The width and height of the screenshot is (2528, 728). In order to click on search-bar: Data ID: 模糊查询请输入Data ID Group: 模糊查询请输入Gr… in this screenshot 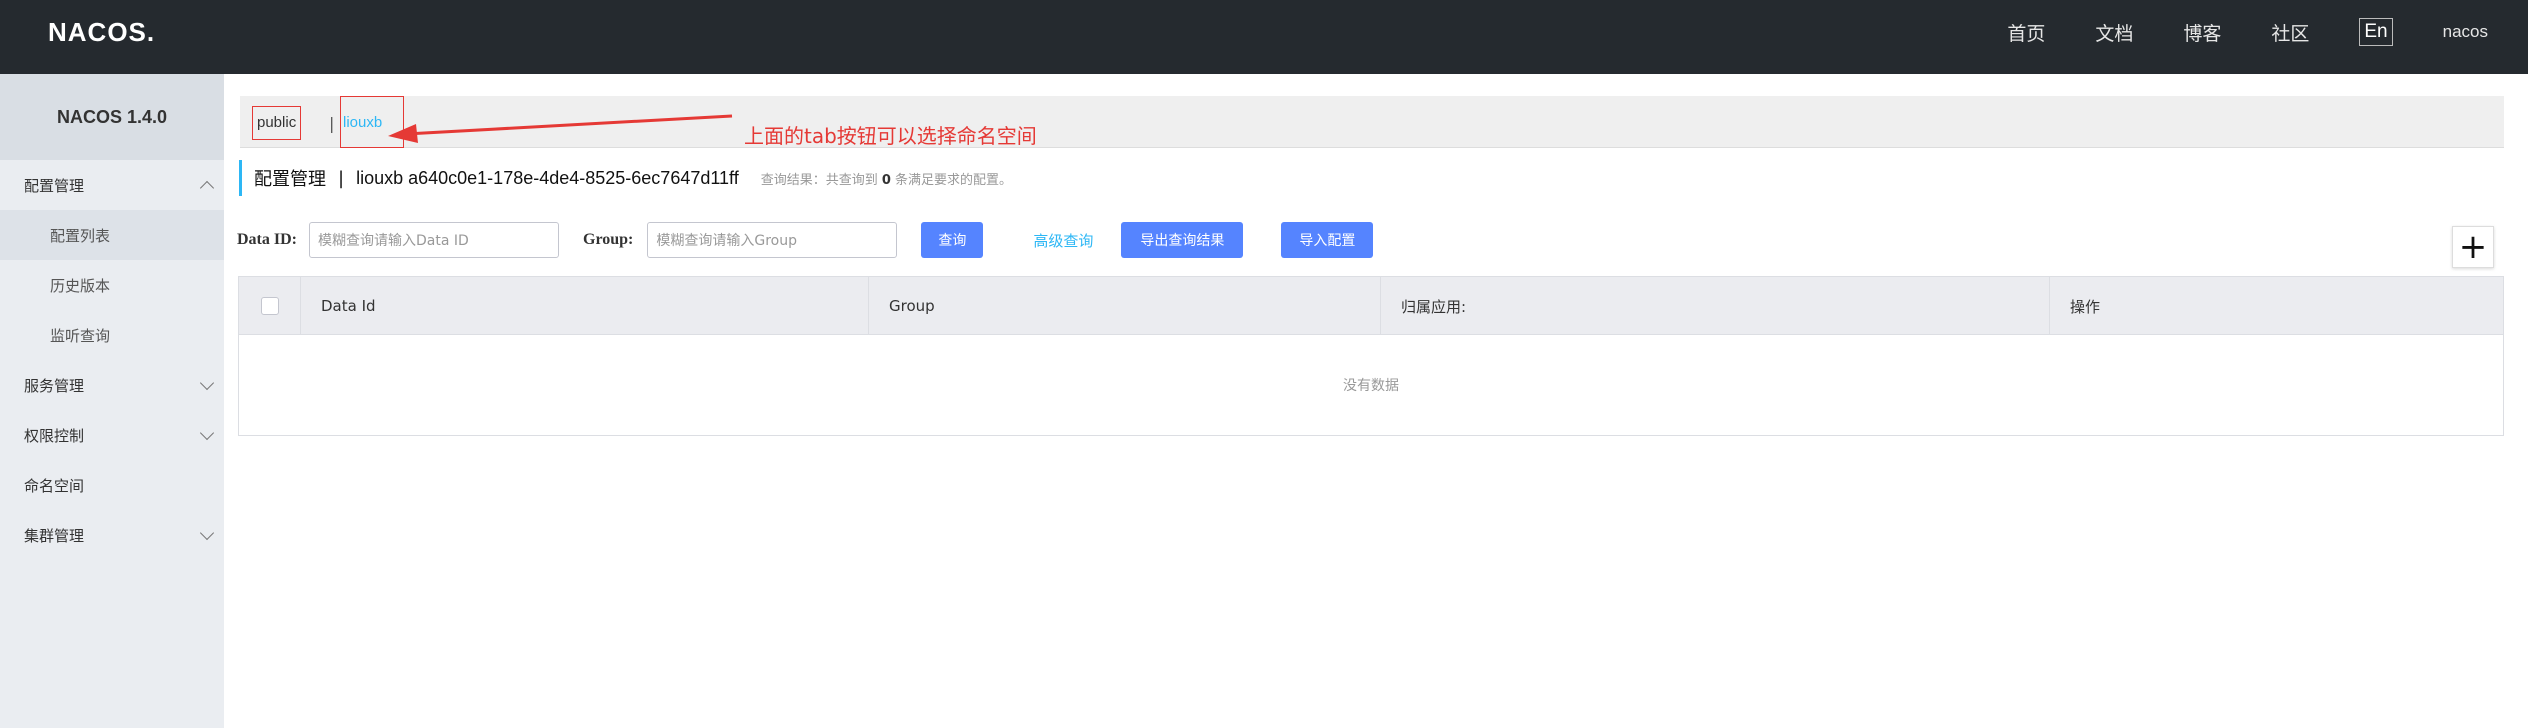, I will do `click(805, 240)`.